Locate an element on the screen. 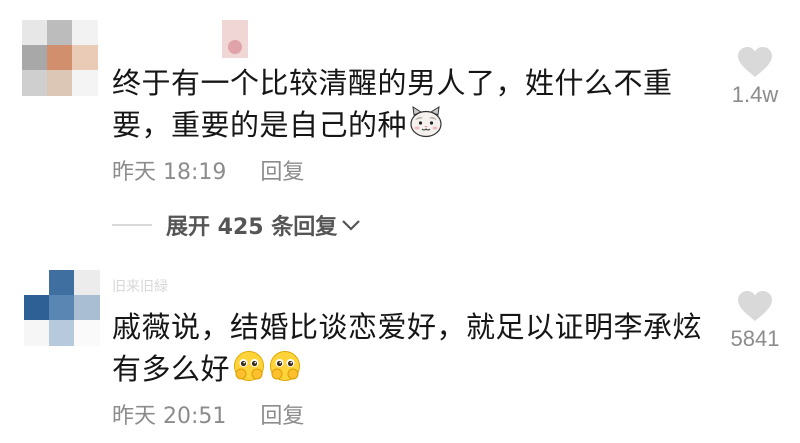 The height and width of the screenshot is (443, 800). cat-face-emoji is located at coordinates (426, 127).